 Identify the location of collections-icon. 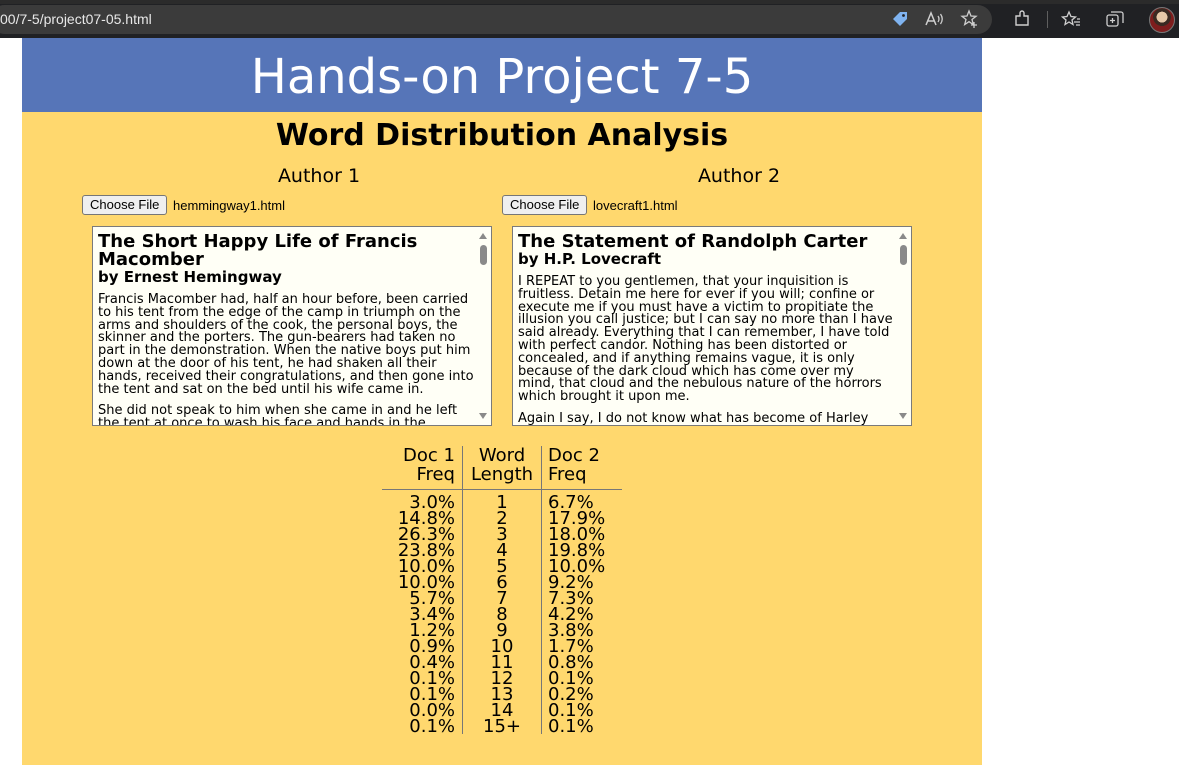
(1115, 19).